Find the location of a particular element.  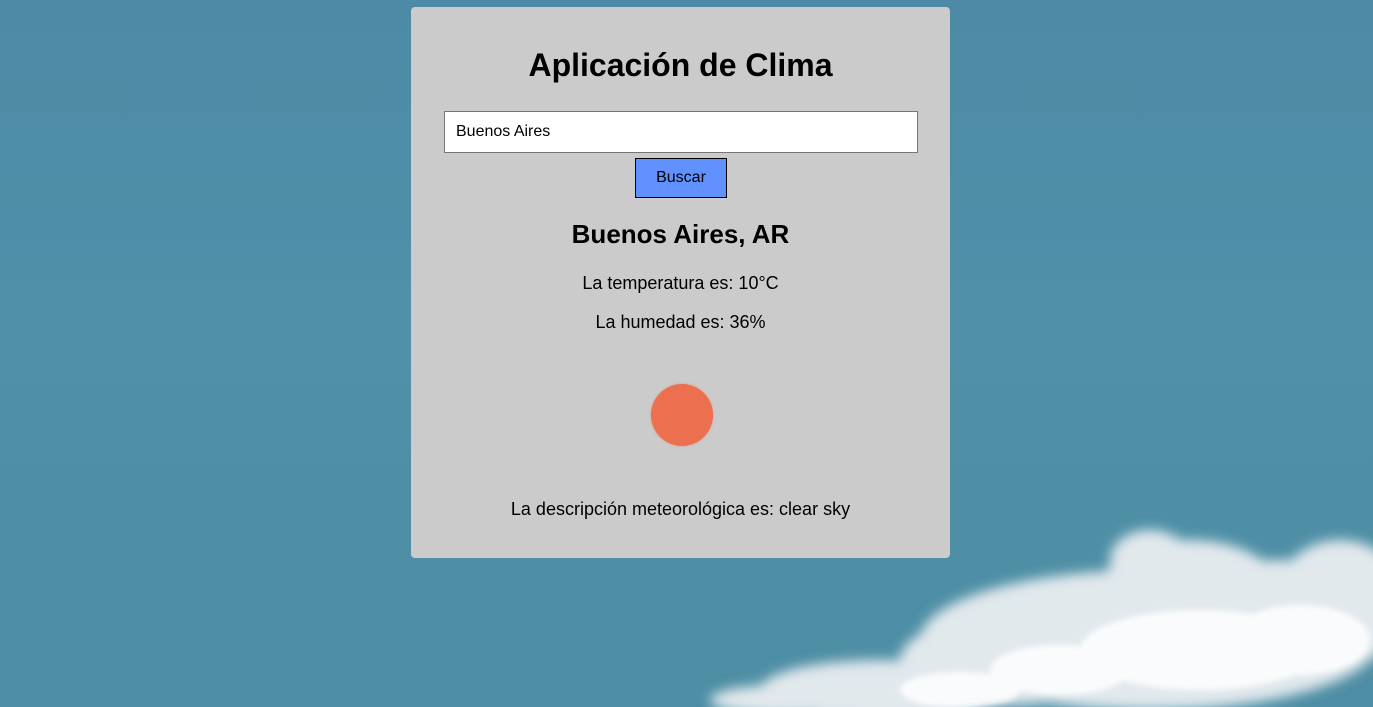

sun-icon is located at coordinates (682, 415).